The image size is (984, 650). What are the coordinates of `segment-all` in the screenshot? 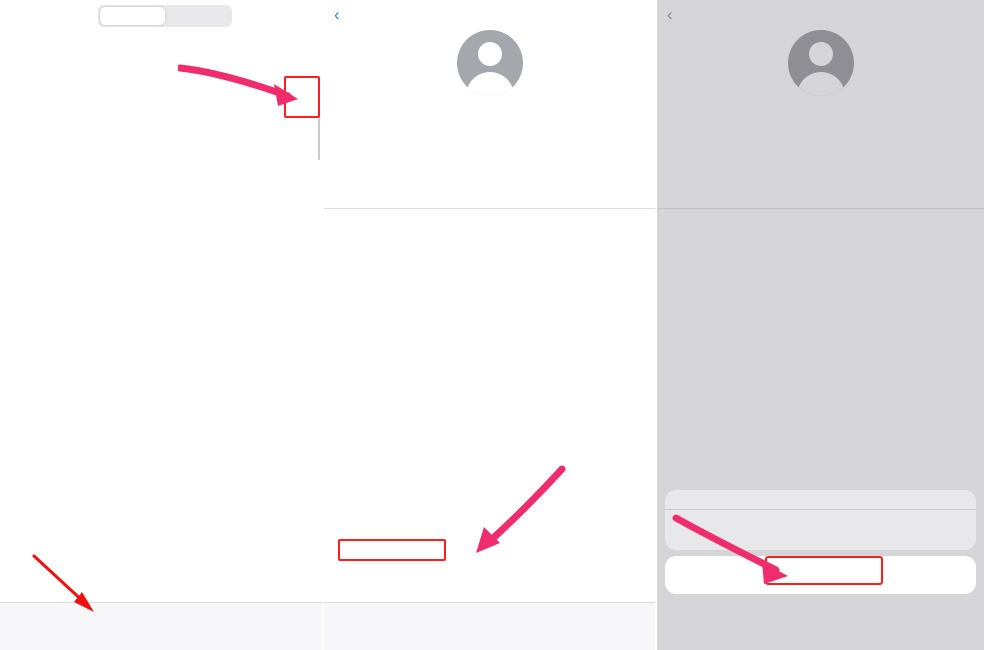 It's located at (132, 16).